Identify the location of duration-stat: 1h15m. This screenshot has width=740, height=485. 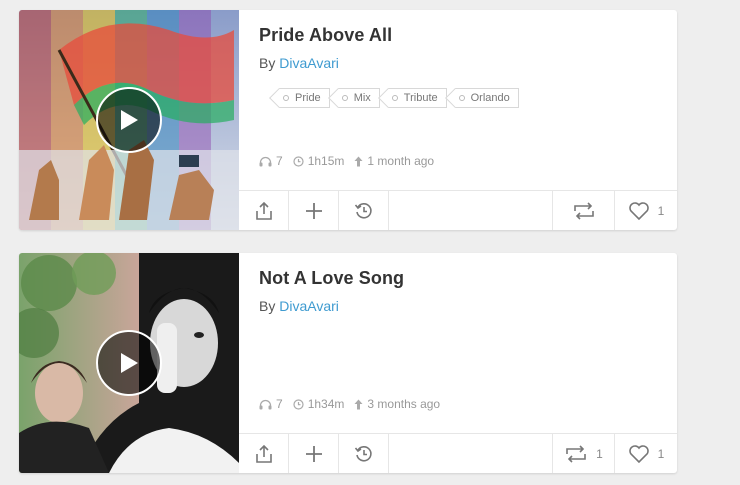
(319, 161).